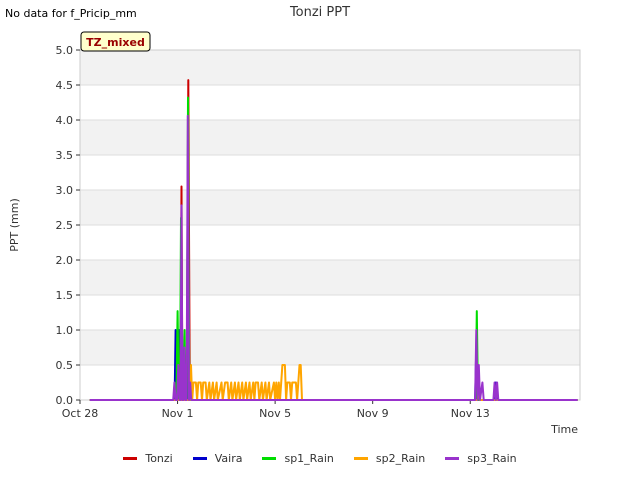  I want to click on x-tick-label: Oct 28, so click(80, 413).